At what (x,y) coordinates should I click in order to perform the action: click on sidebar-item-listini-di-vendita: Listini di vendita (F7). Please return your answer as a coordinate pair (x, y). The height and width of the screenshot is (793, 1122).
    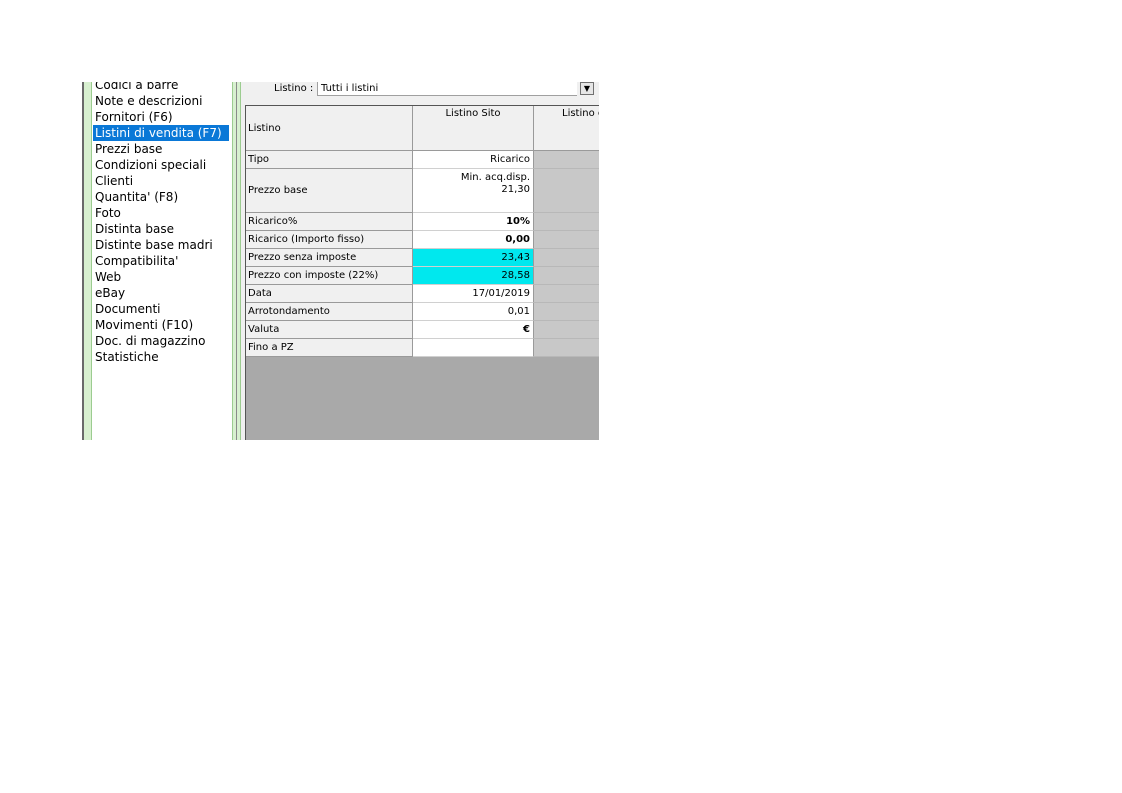
    Looking at the image, I should click on (161, 133).